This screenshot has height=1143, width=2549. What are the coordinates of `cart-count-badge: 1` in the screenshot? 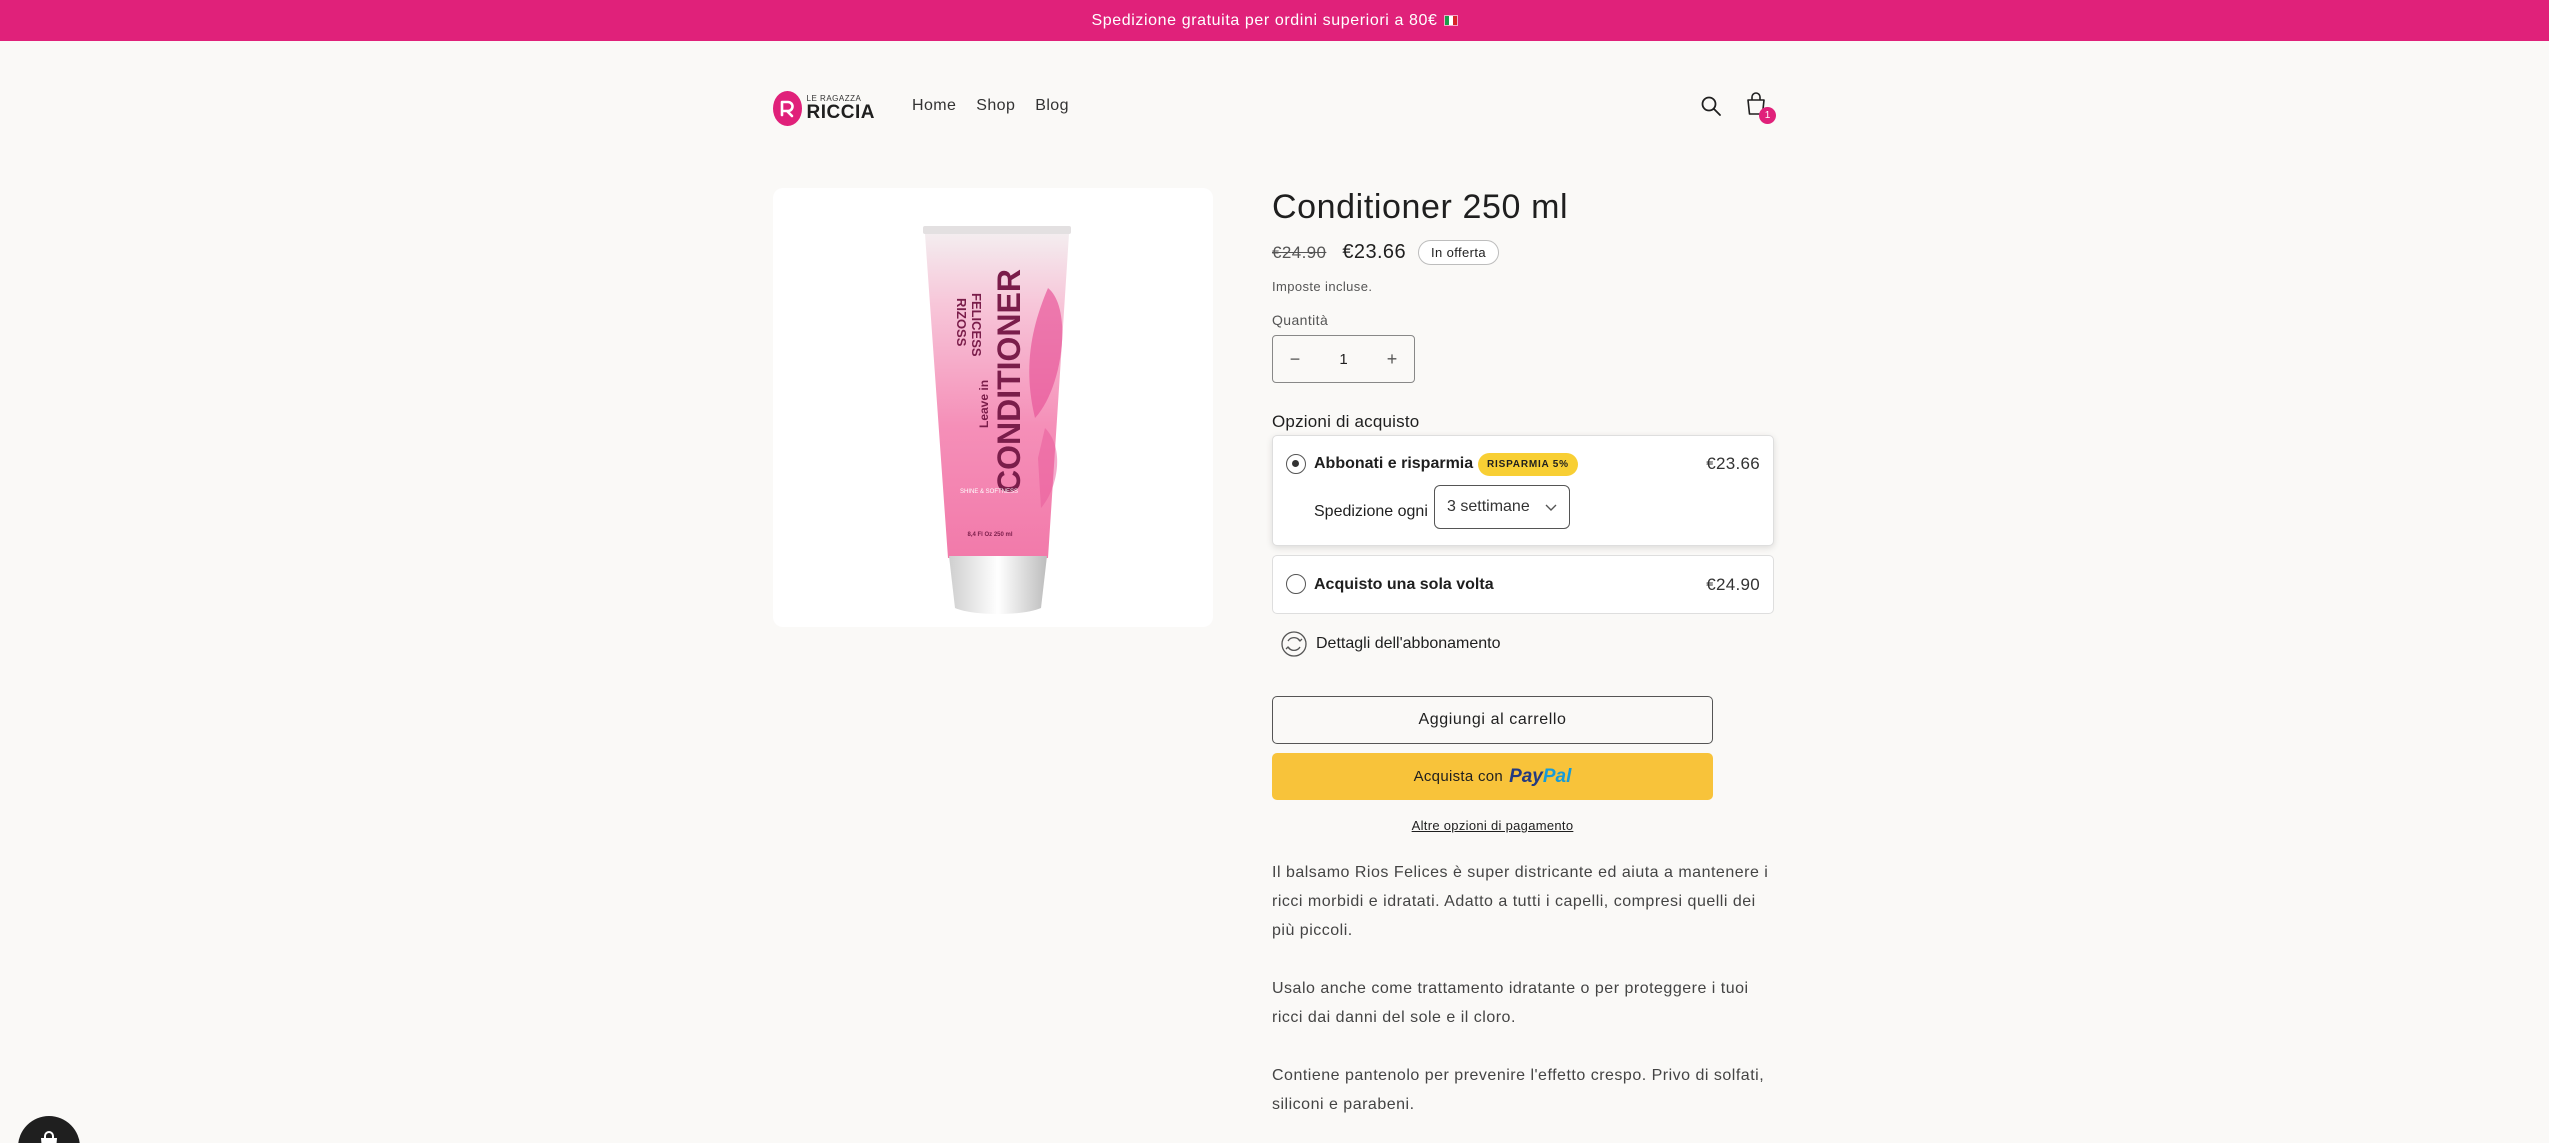 It's located at (1767, 115).